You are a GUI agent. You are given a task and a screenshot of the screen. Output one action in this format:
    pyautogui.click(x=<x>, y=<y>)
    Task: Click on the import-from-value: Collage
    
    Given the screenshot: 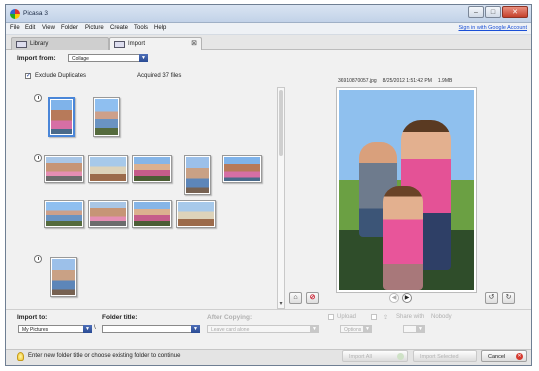 What is the action you would take?
    pyautogui.click(x=80, y=59)
    